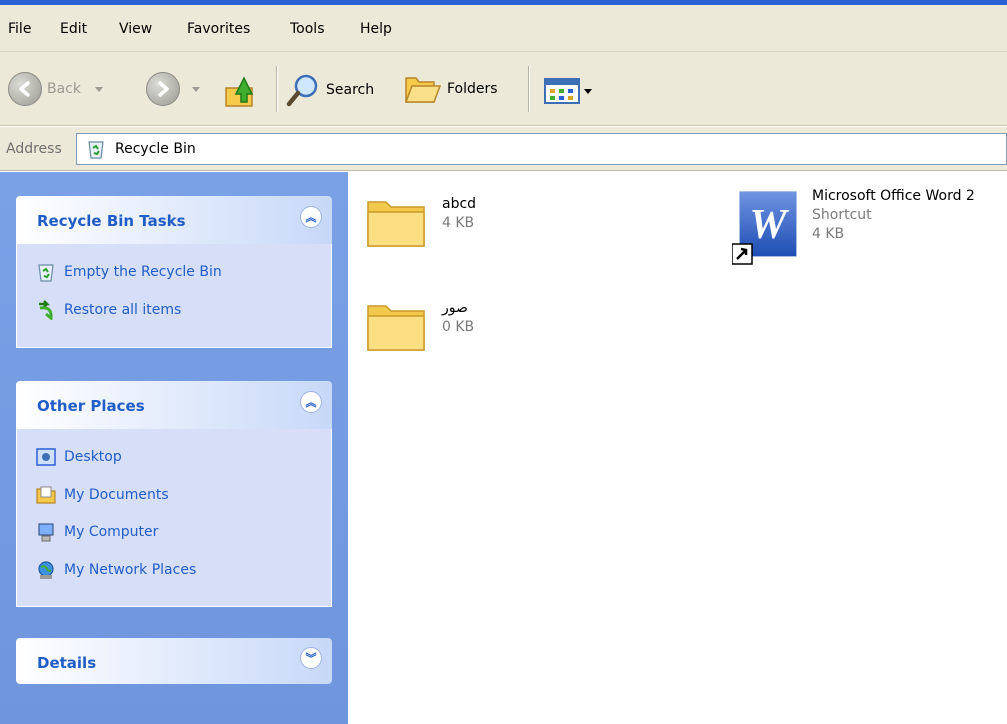 This screenshot has width=1007, height=724. Describe the element at coordinates (135, 29) in the screenshot. I see `menu-view: View` at that location.